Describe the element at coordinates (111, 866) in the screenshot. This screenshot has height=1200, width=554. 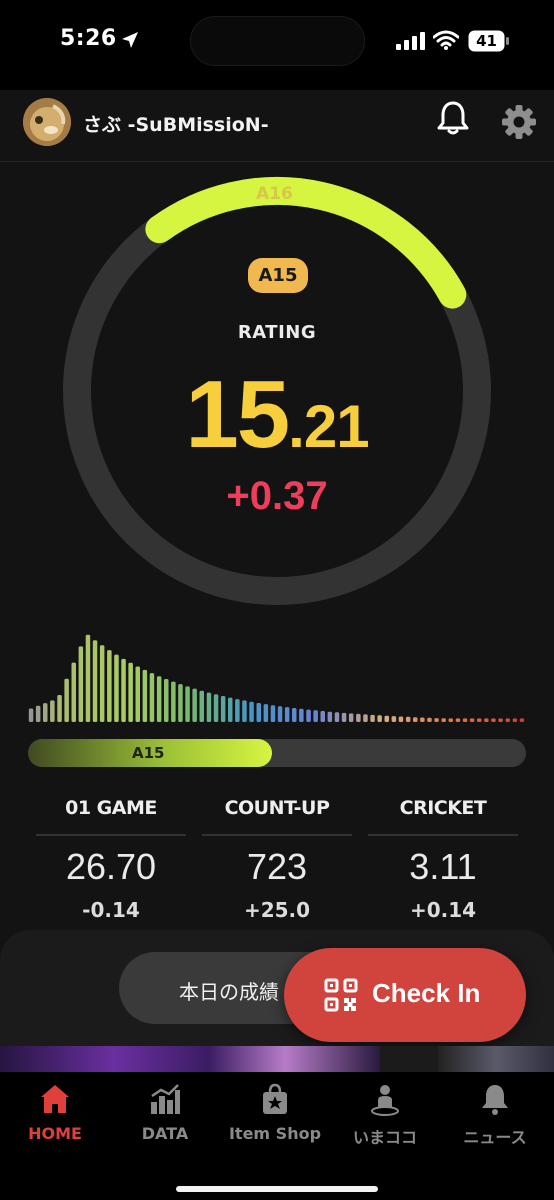
I see `stat-value: 26.70` at that location.